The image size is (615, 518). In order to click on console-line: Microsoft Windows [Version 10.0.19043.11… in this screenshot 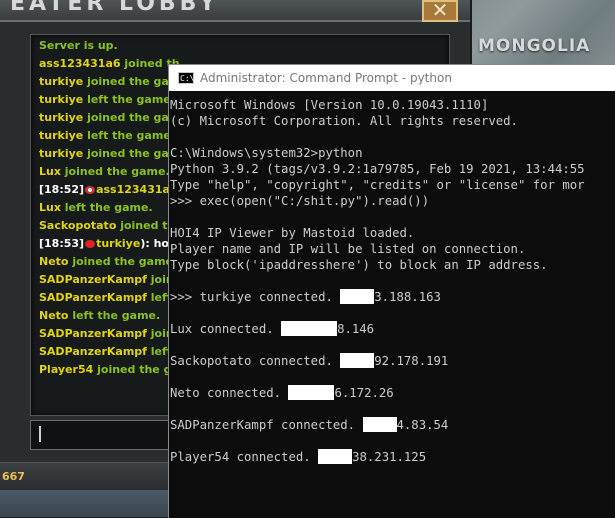, I will do `click(329, 105)`.